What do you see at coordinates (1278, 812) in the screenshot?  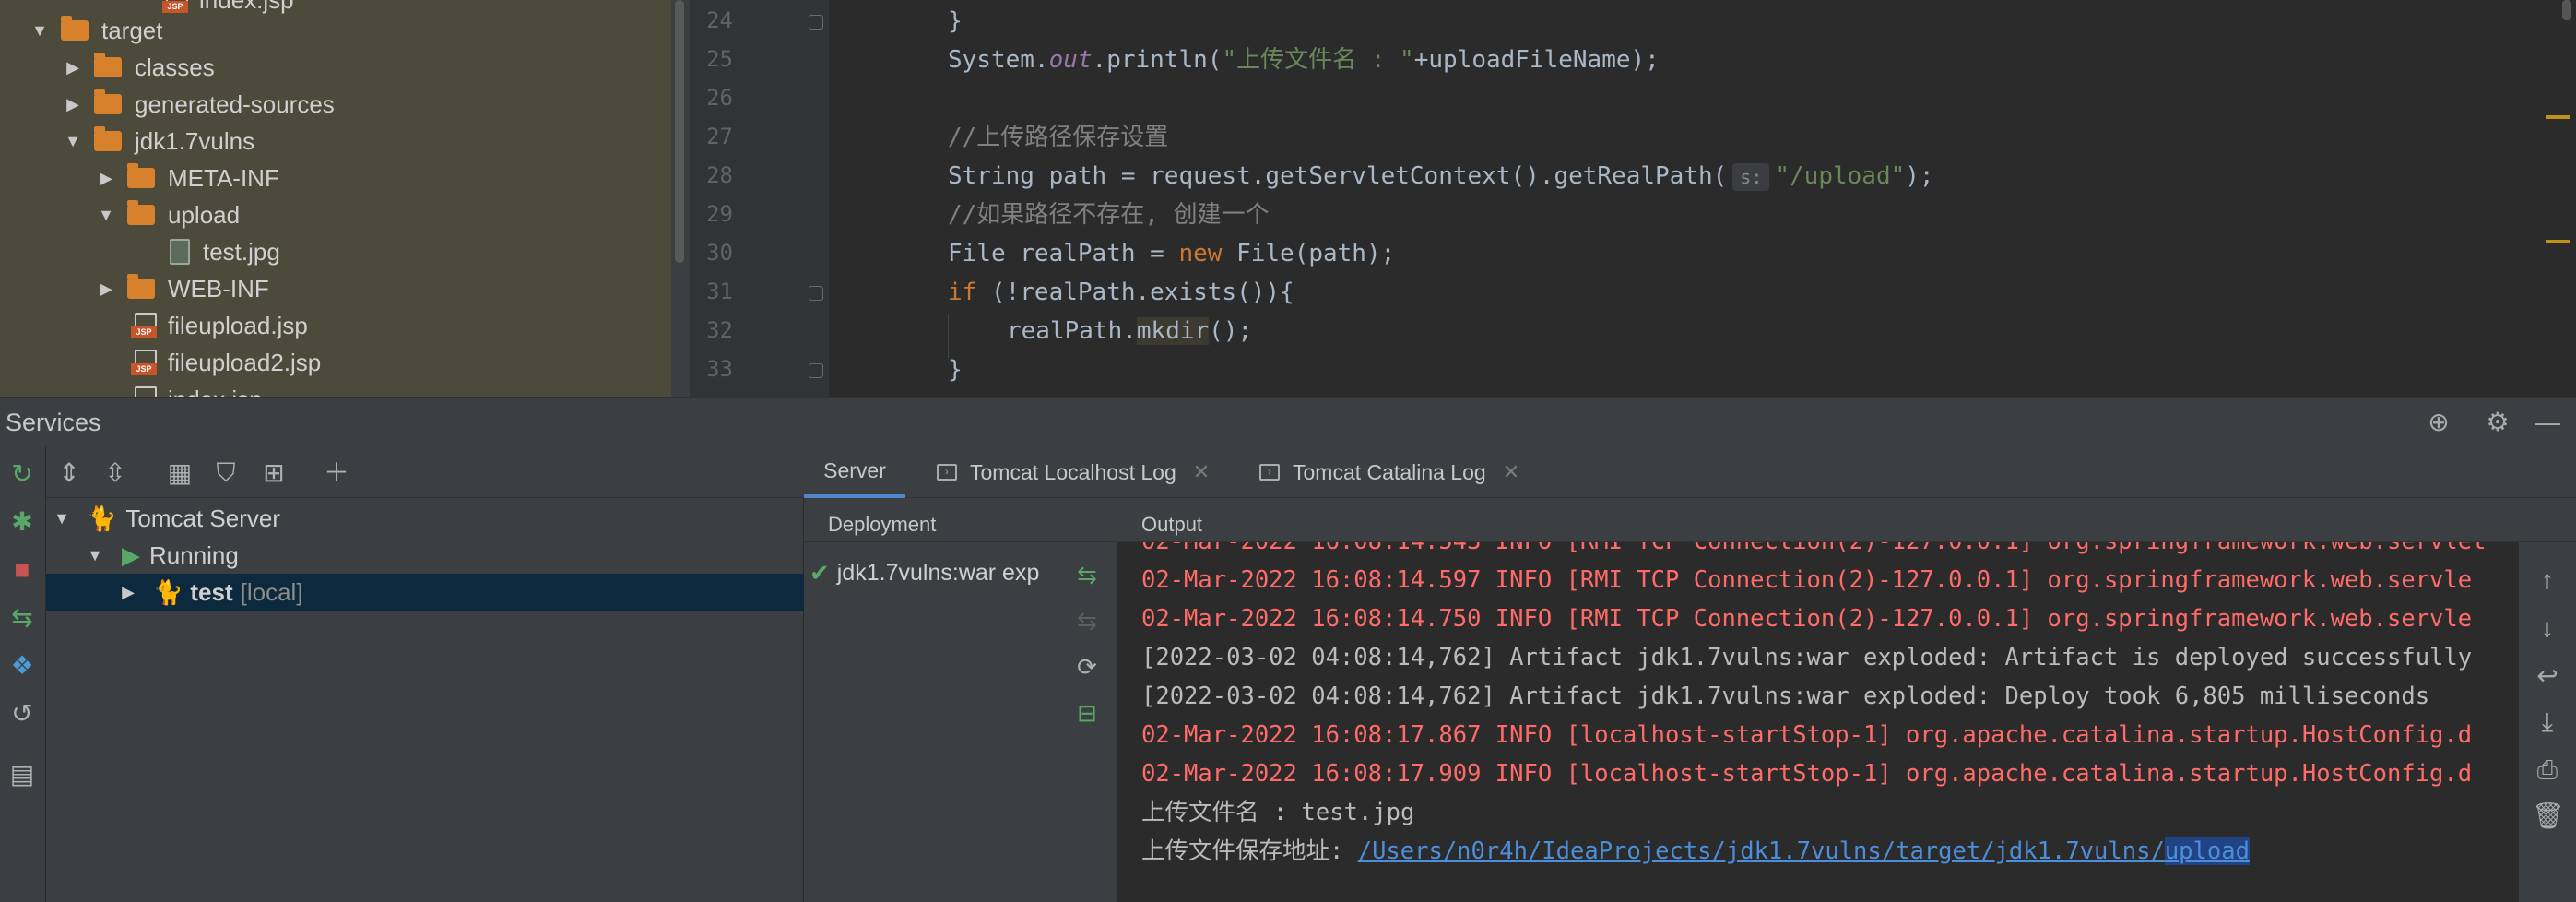 I see `log-line: 上传文件名 : test.jpg` at bounding box center [1278, 812].